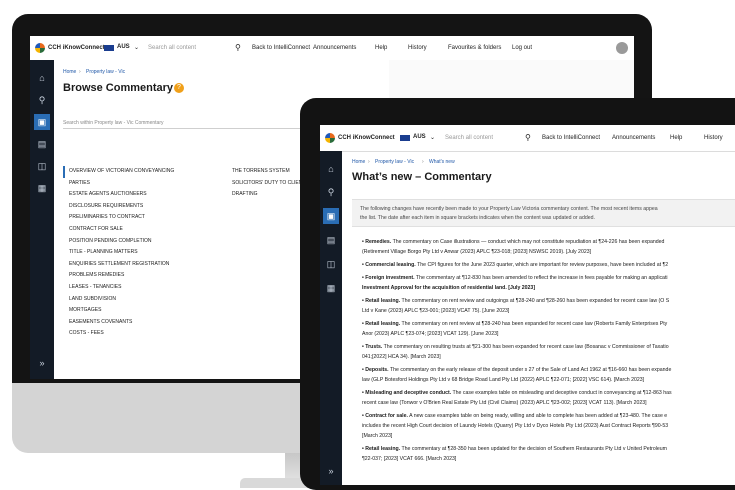  What do you see at coordinates (270, 172) in the screenshot?
I see `toc-item: THE TORRENS SYSTEM` at bounding box center [270, 172].